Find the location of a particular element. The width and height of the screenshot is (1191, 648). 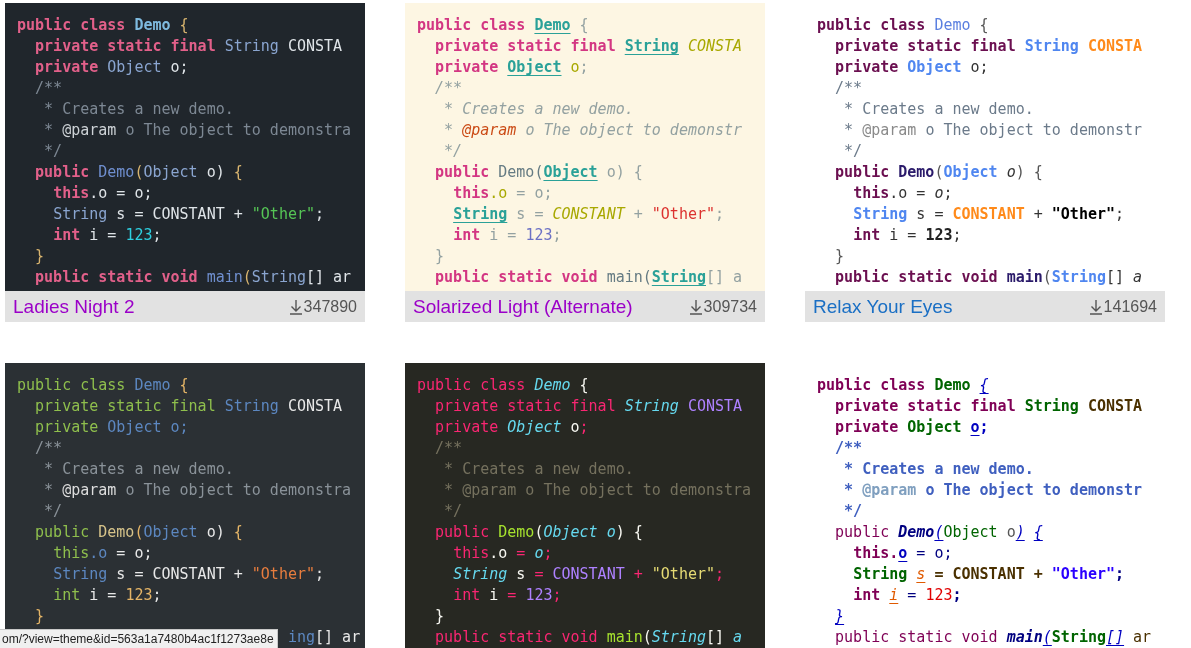

download-count: 347890 is located at coordinates (330, 306).